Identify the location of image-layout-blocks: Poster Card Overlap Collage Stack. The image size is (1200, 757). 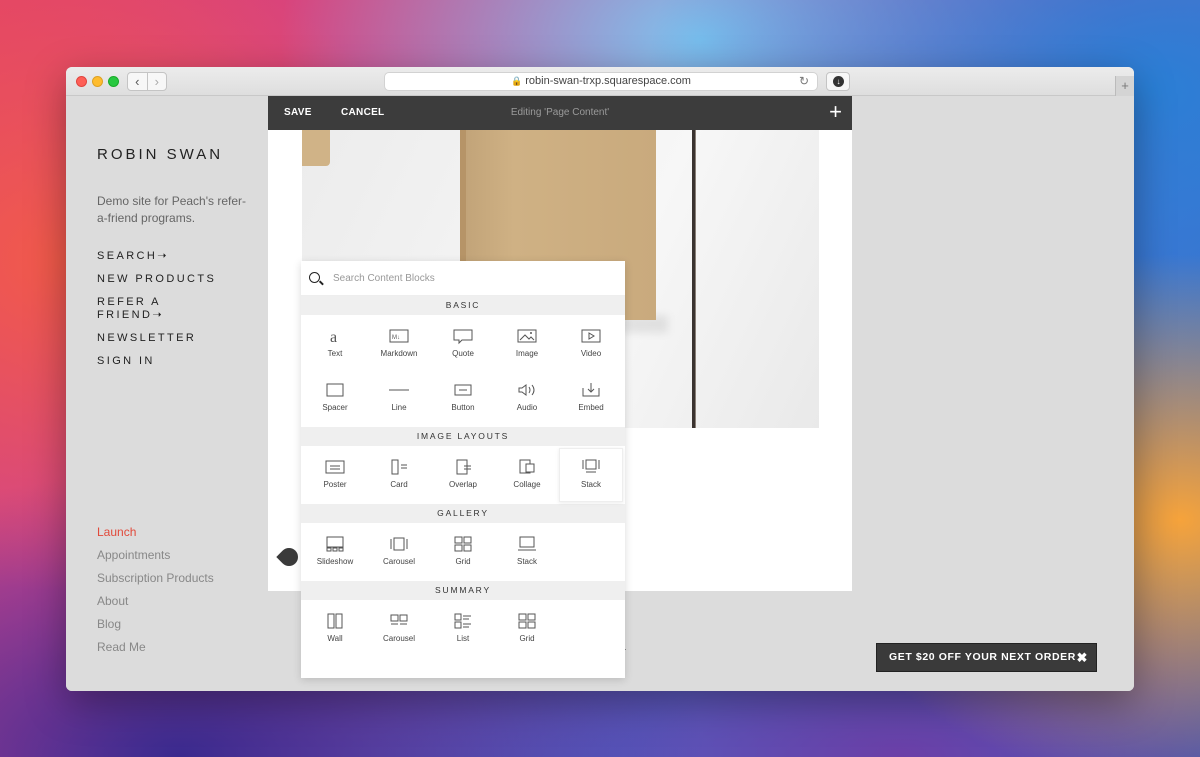
(463, 475).